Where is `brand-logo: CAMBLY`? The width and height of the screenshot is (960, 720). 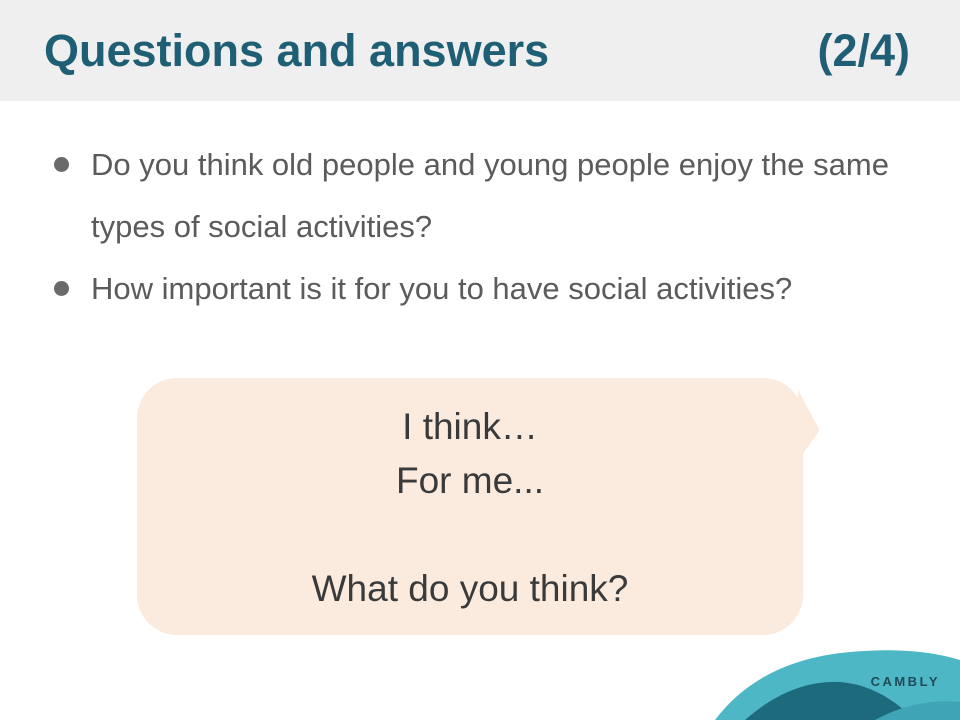 brand-logo: CAMBLY is located at coordinates (905, 681).